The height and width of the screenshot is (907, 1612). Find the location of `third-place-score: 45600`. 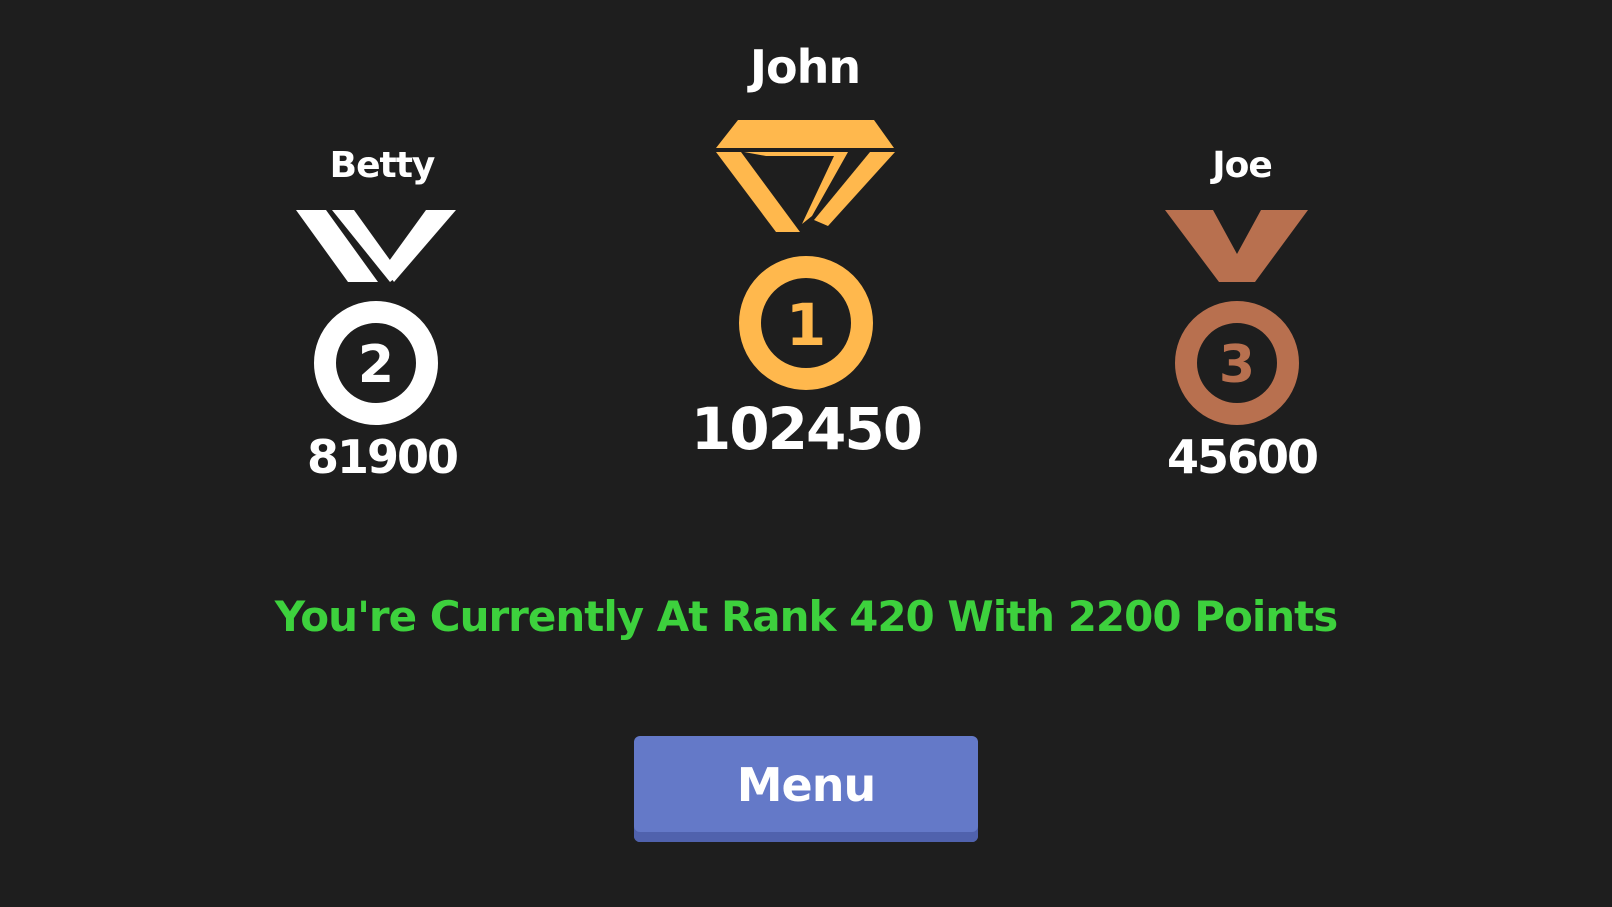

third-place-score: 45600 is located at coordinates (1242, 457).